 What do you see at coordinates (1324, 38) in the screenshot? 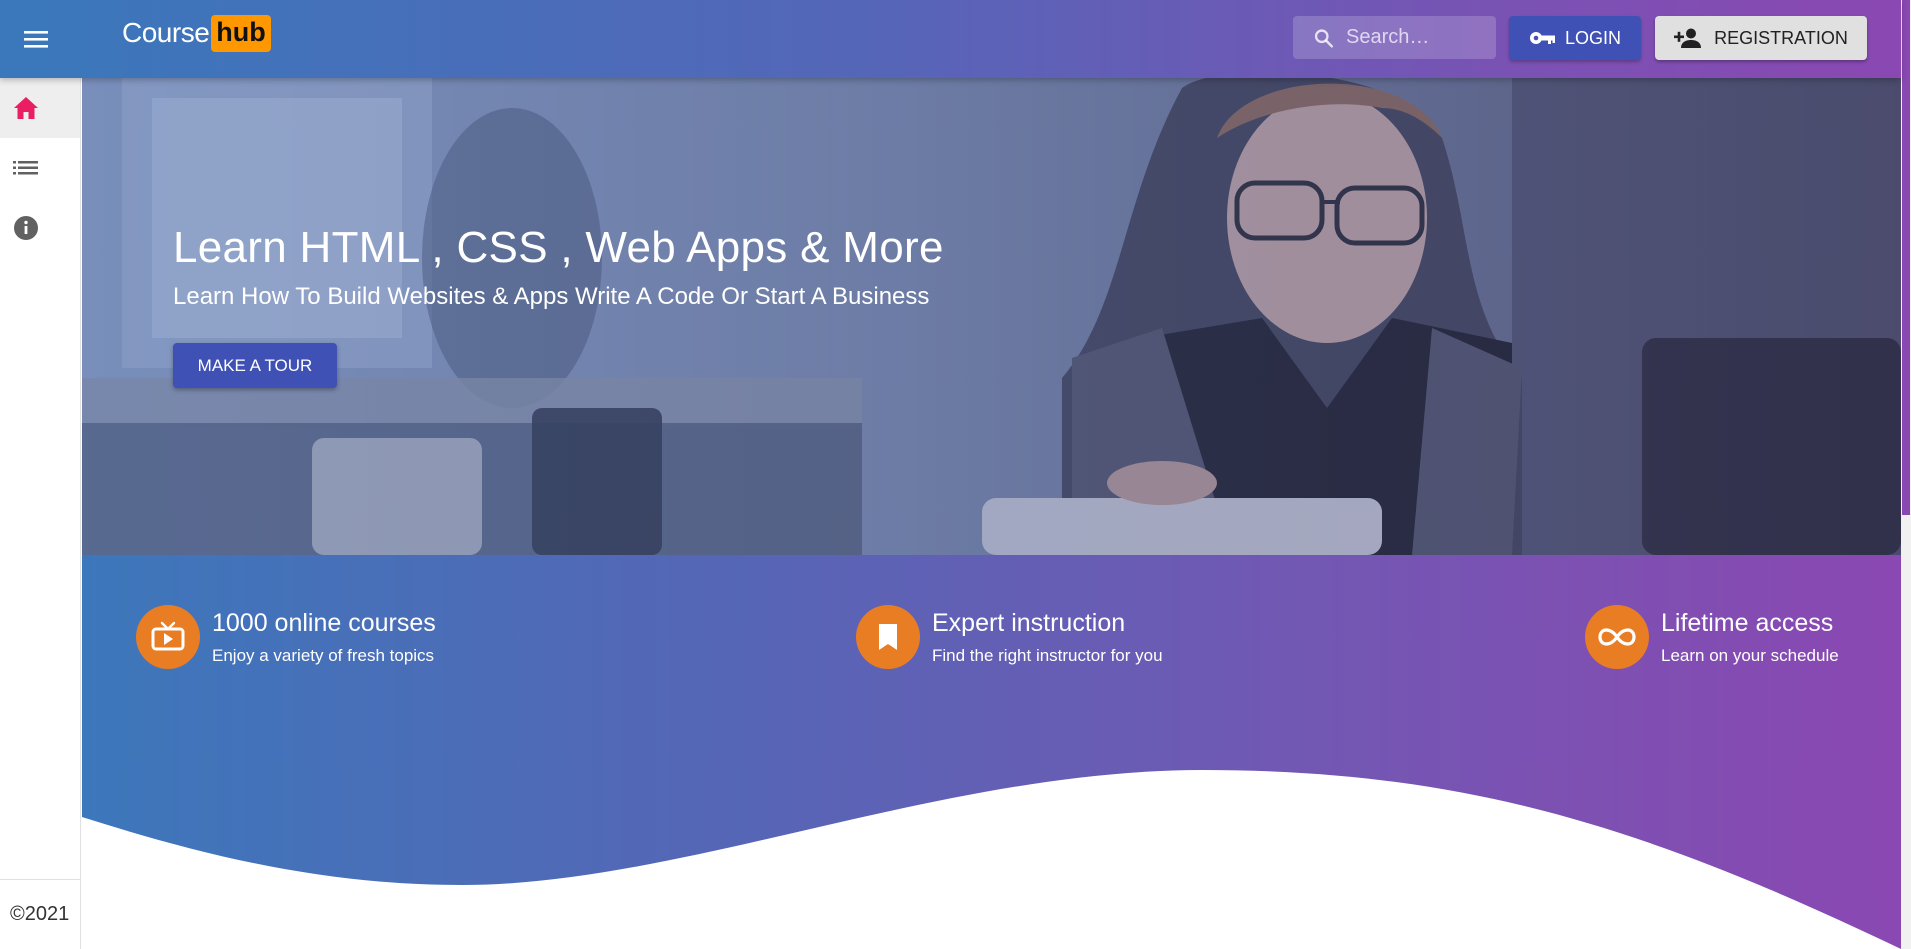
I see `search-icon` at bounding box center [1324, 38].